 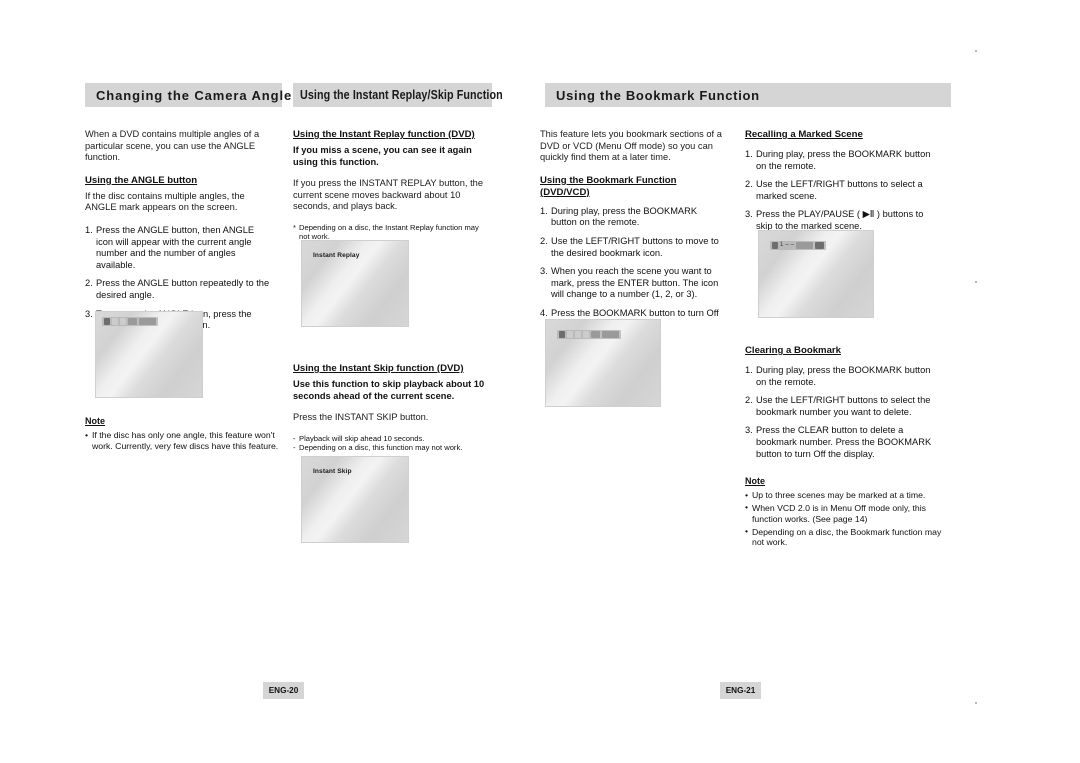 What do you see at coordinates (378, 368) in the screenshot?
I see `instant-skip-subhead: Using the Instant Skip function (DVD)` at bounding box center [378, 368].